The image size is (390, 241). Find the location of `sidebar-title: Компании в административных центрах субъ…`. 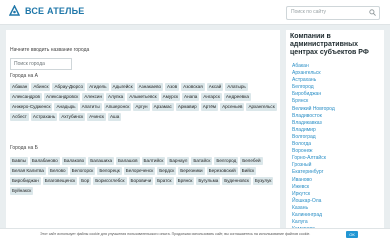

sidebar-title: Компании в административных центрах субъ… is located at coordinates (329, 44).